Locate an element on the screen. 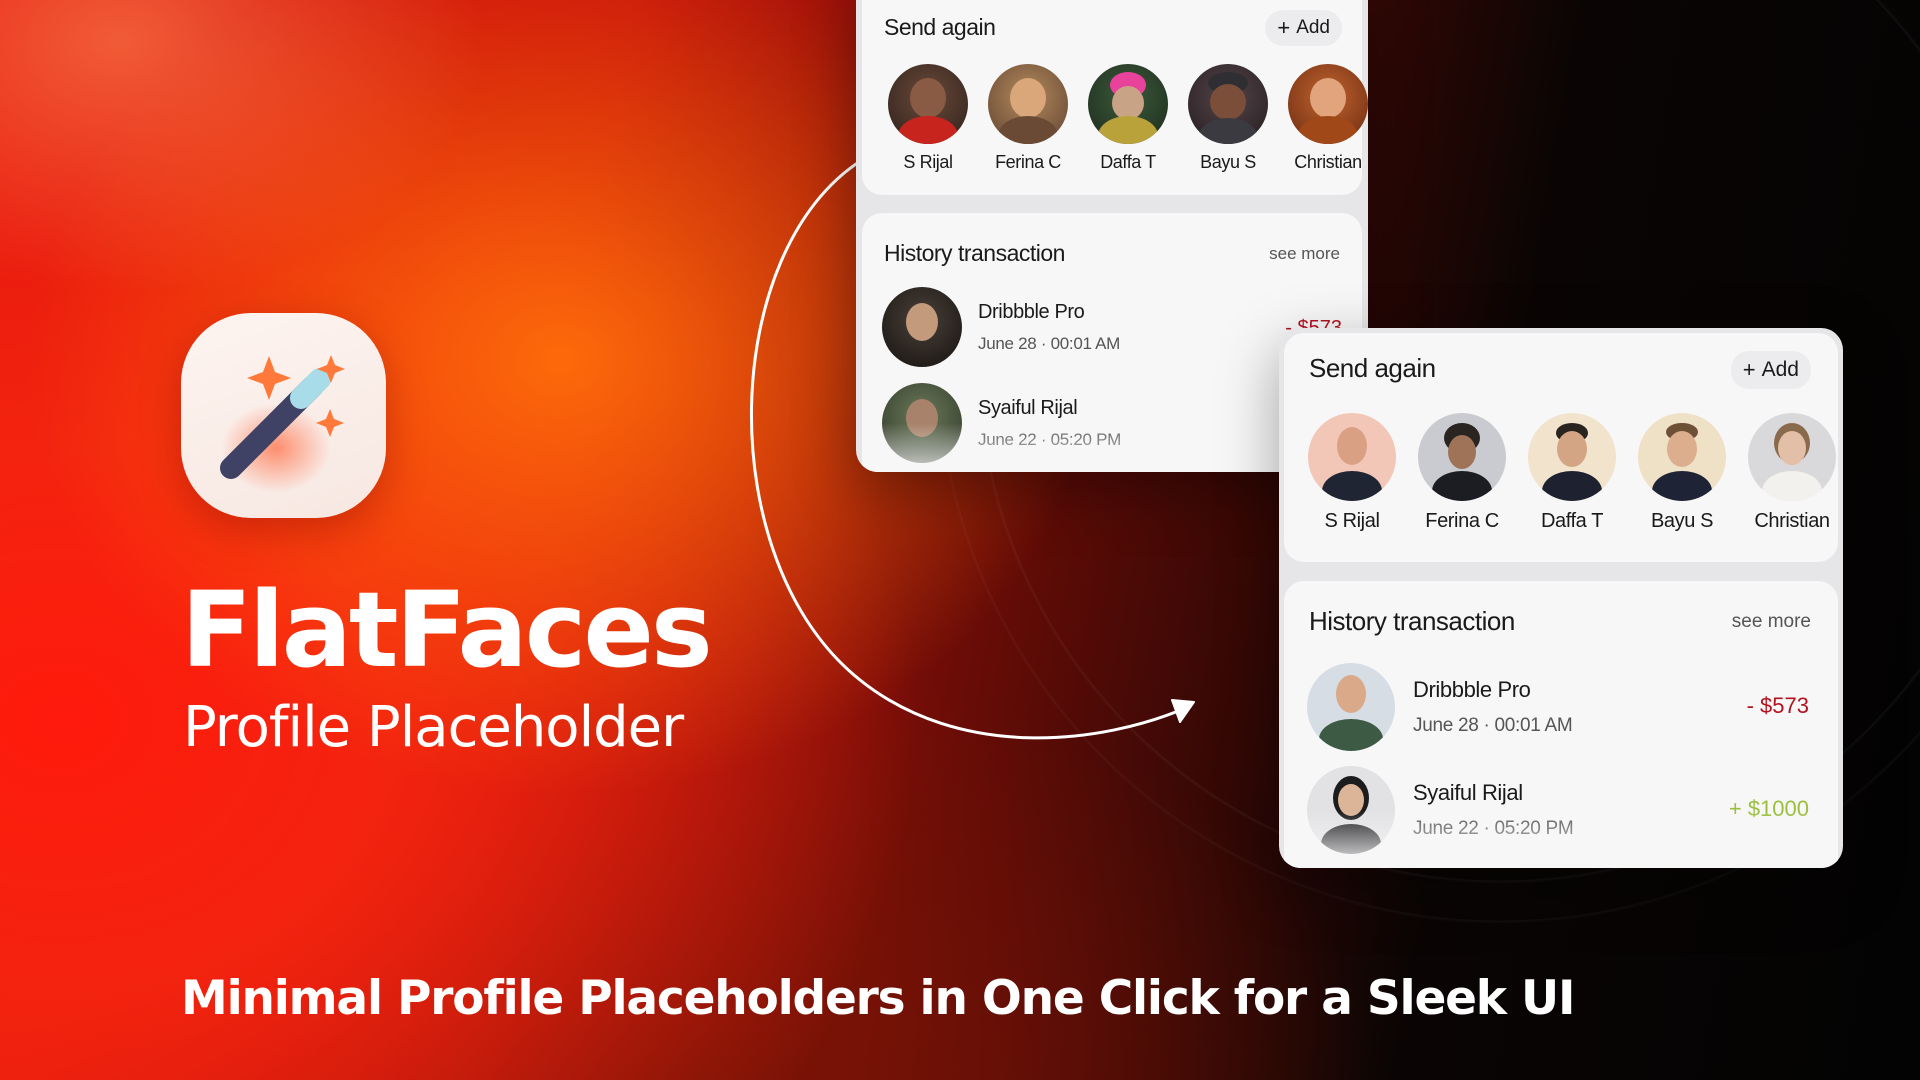 Image resolution: width=1920 pixels, height=1080 pixels. transaction-row: Syaiful Rijal June 22 · 05:20 PM + $1000 is located at coordinates (1575, 810).